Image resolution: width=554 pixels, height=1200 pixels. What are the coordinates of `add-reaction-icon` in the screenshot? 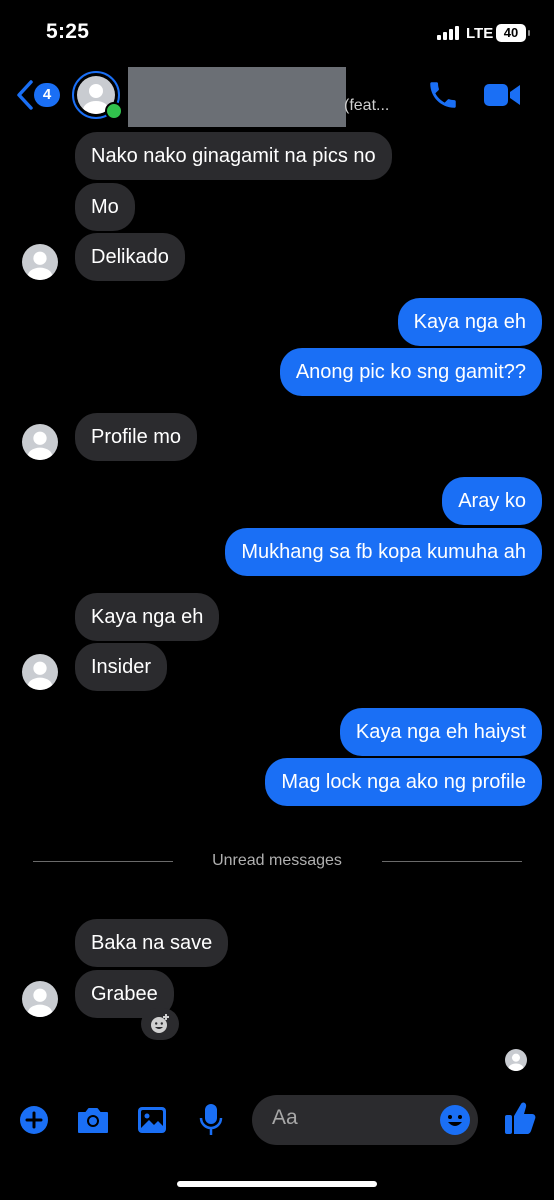 It's located at (160, 1023).